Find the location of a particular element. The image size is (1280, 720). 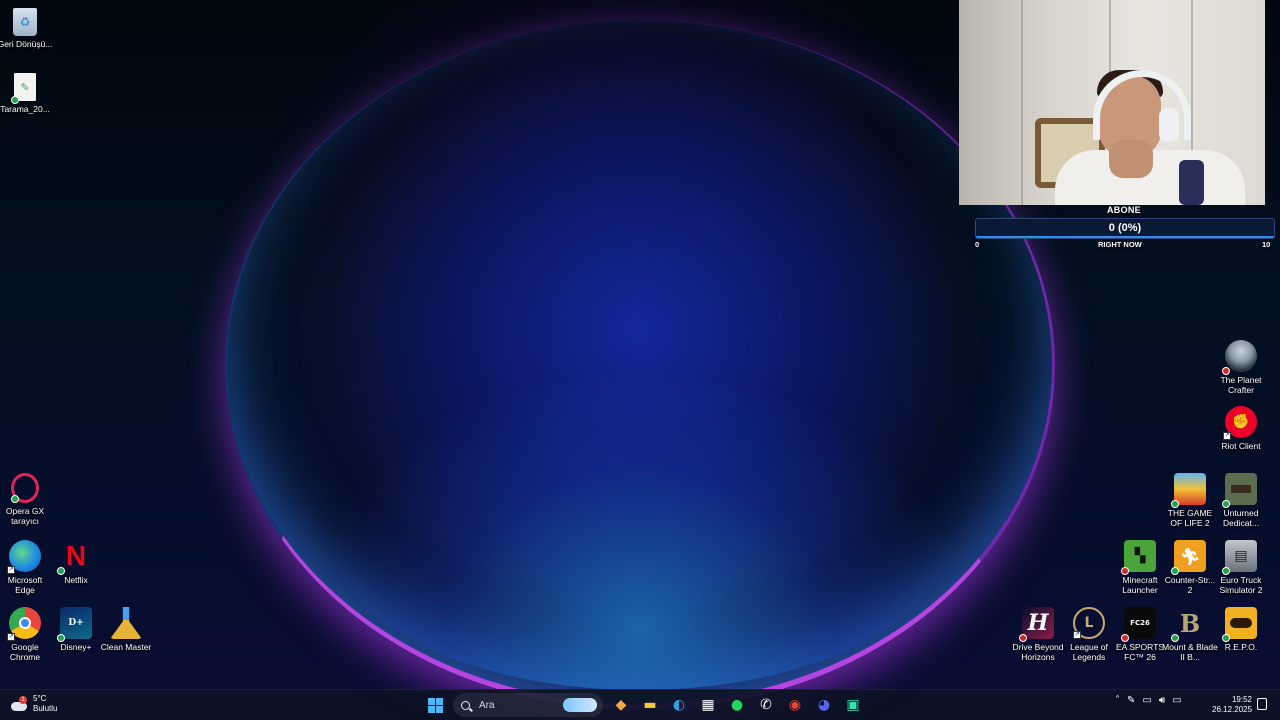

taskbar-app-terminal: ▣ is located at coordinates (853, 705).